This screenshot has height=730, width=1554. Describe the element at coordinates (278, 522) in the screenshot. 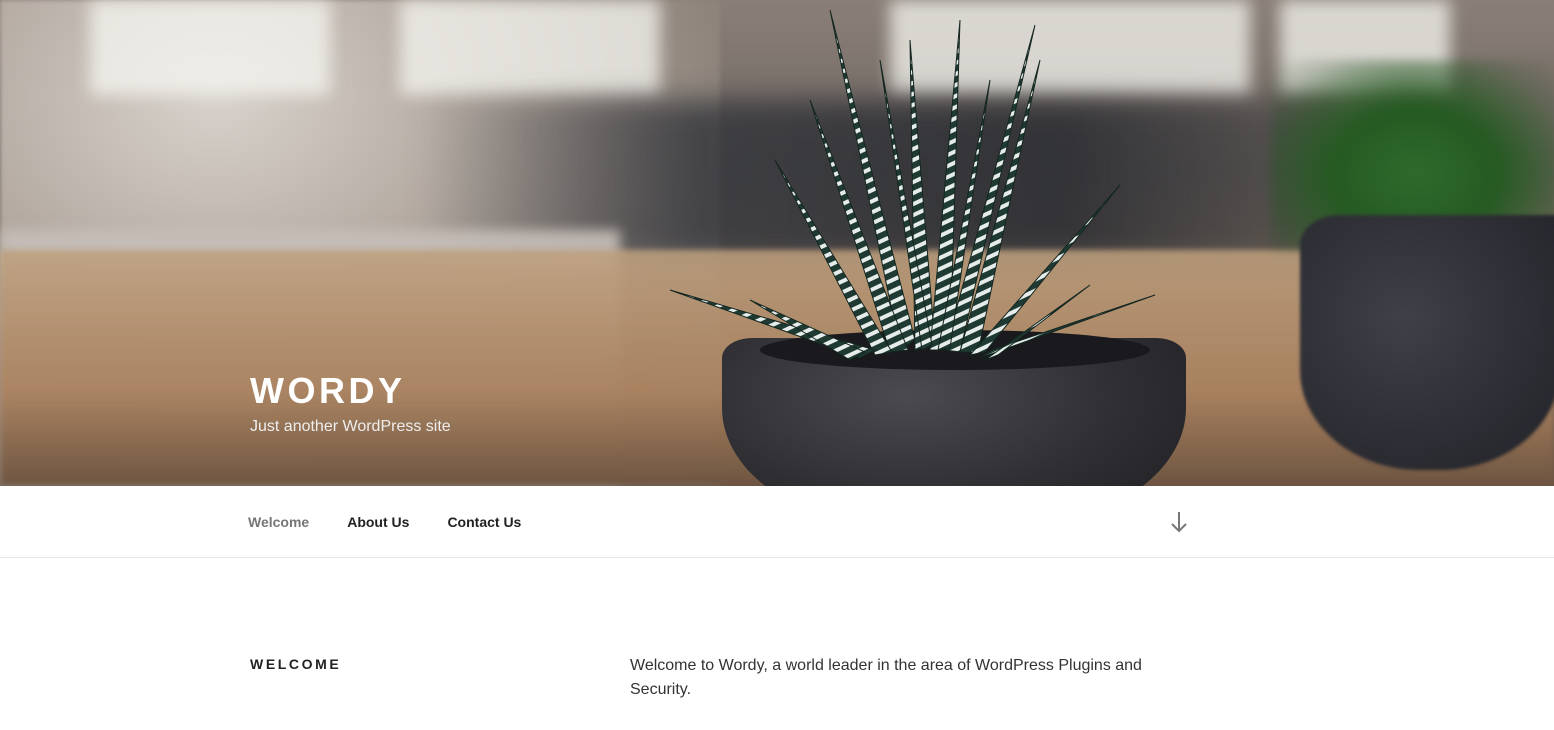

I see `nav-item-welcome: Welcome` at that location.